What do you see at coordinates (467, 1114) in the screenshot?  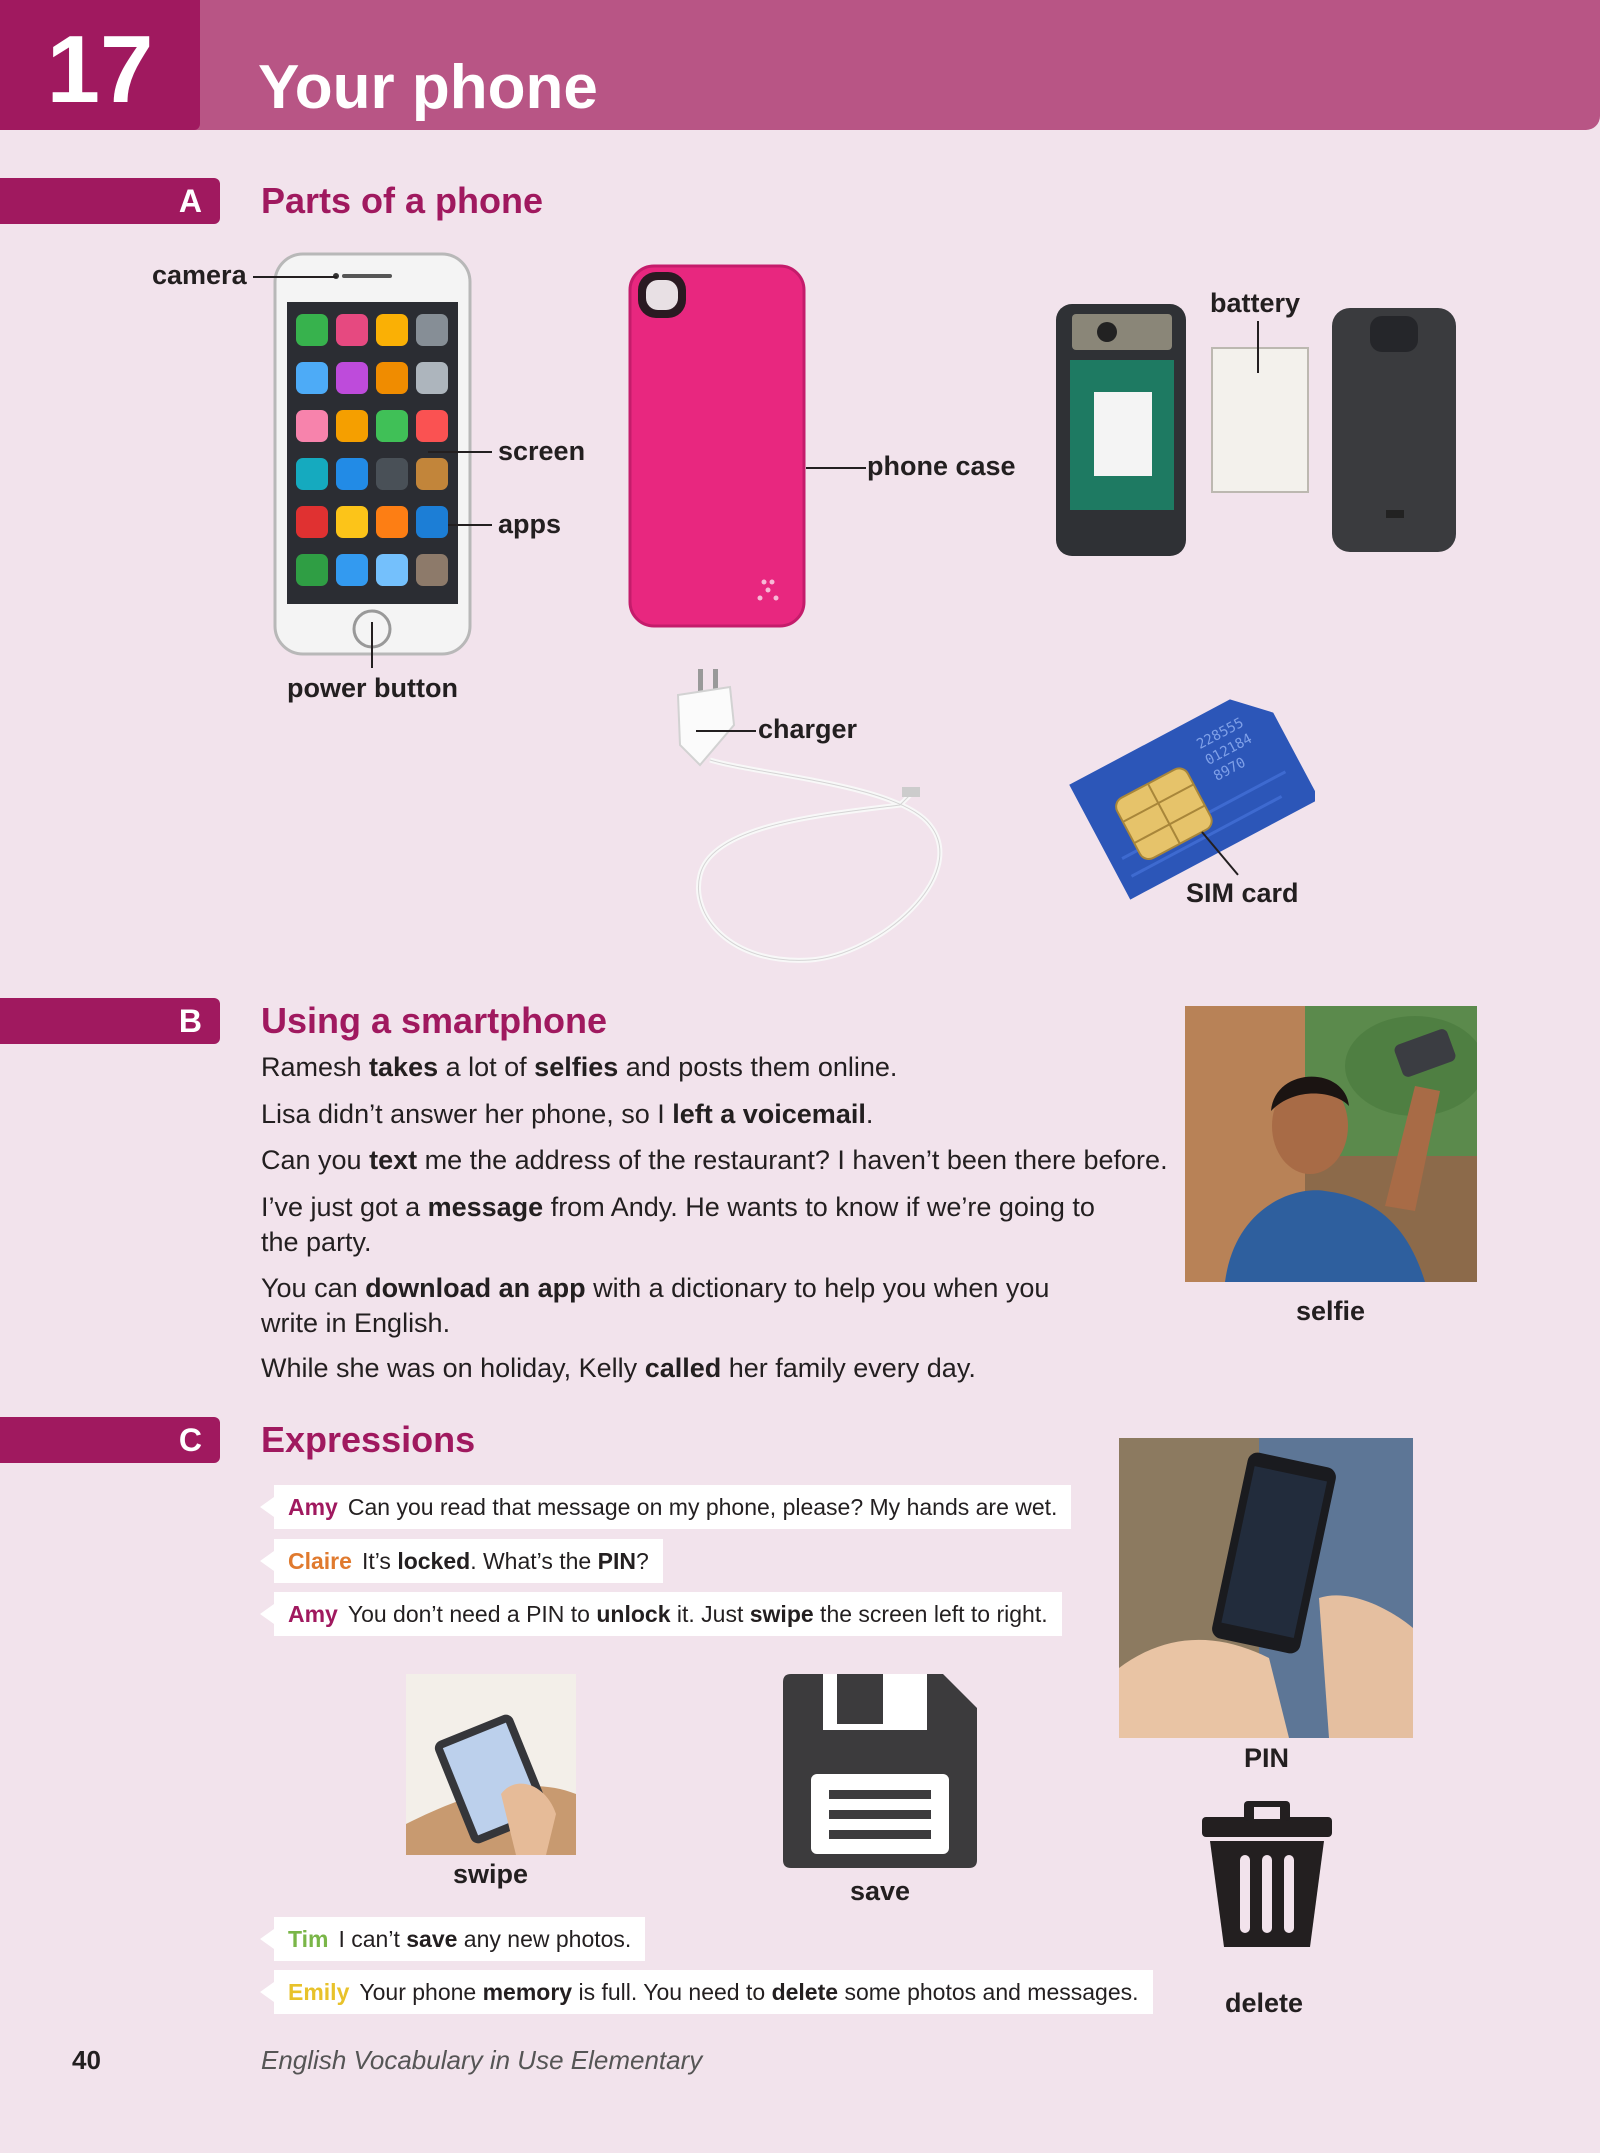 I see `sentence-text: Lisa didn’t answer her phone, so I` at bounding box center [467, 1114].